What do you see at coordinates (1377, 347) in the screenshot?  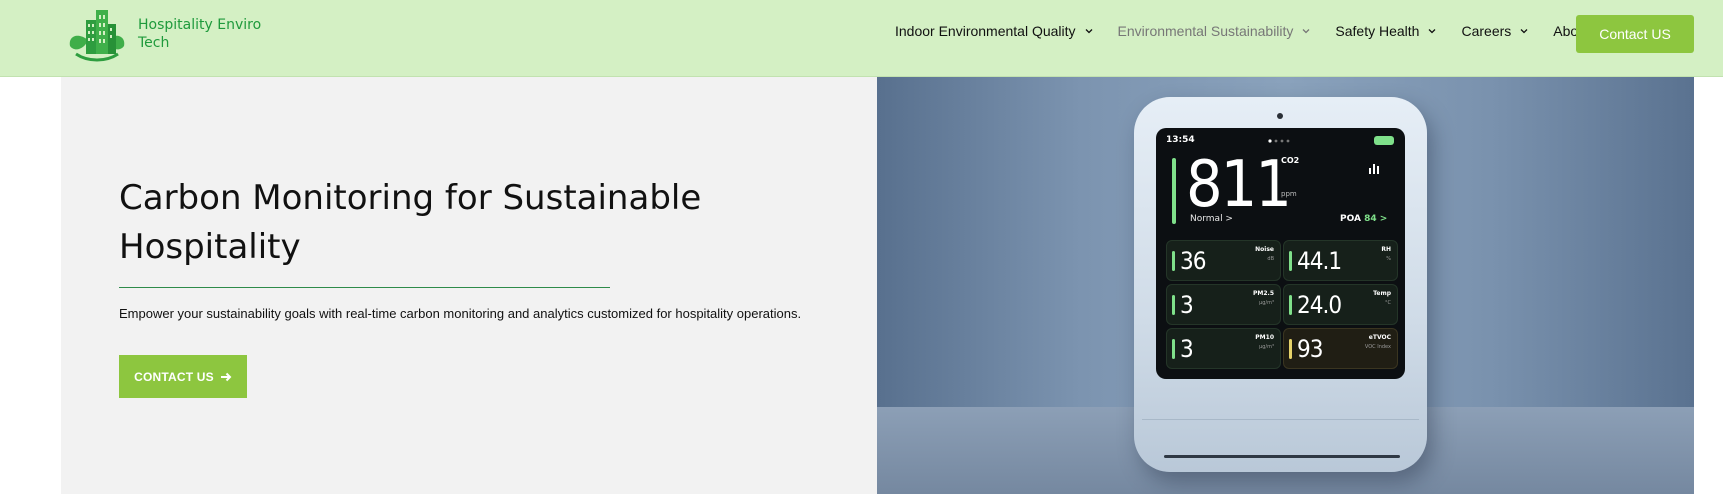 I see `tile-unit: VOC Index` at bounding box center [1377, 347].